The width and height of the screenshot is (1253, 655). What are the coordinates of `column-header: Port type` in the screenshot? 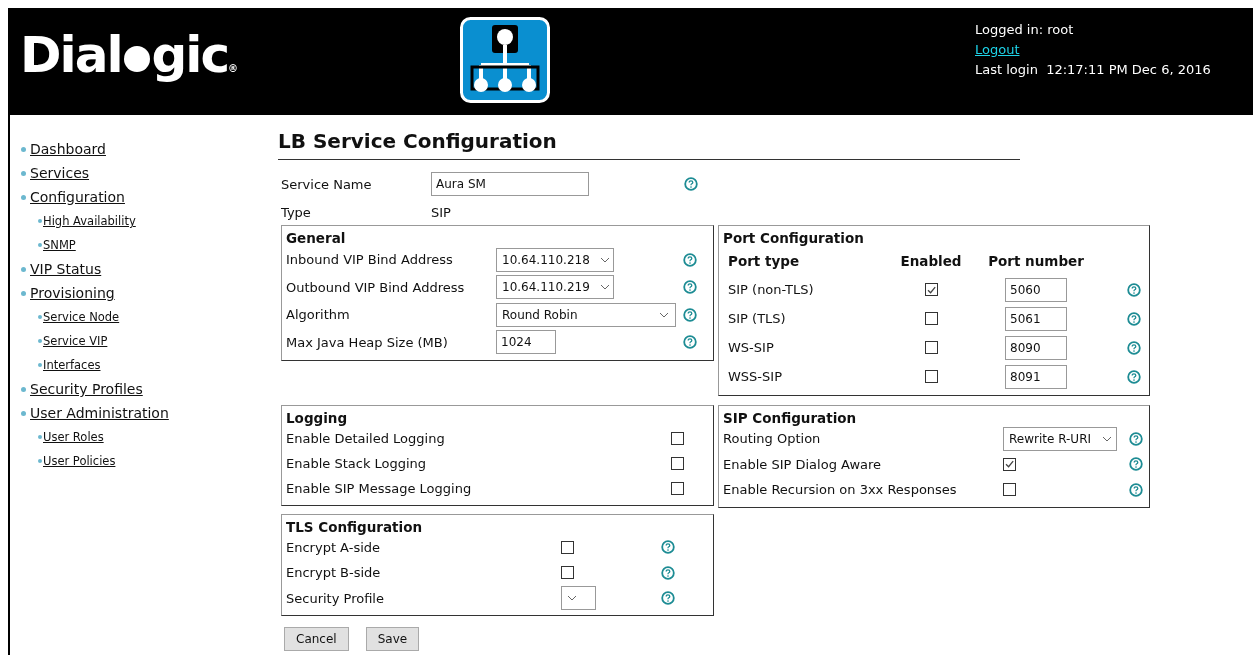 It's located at (764, 260).